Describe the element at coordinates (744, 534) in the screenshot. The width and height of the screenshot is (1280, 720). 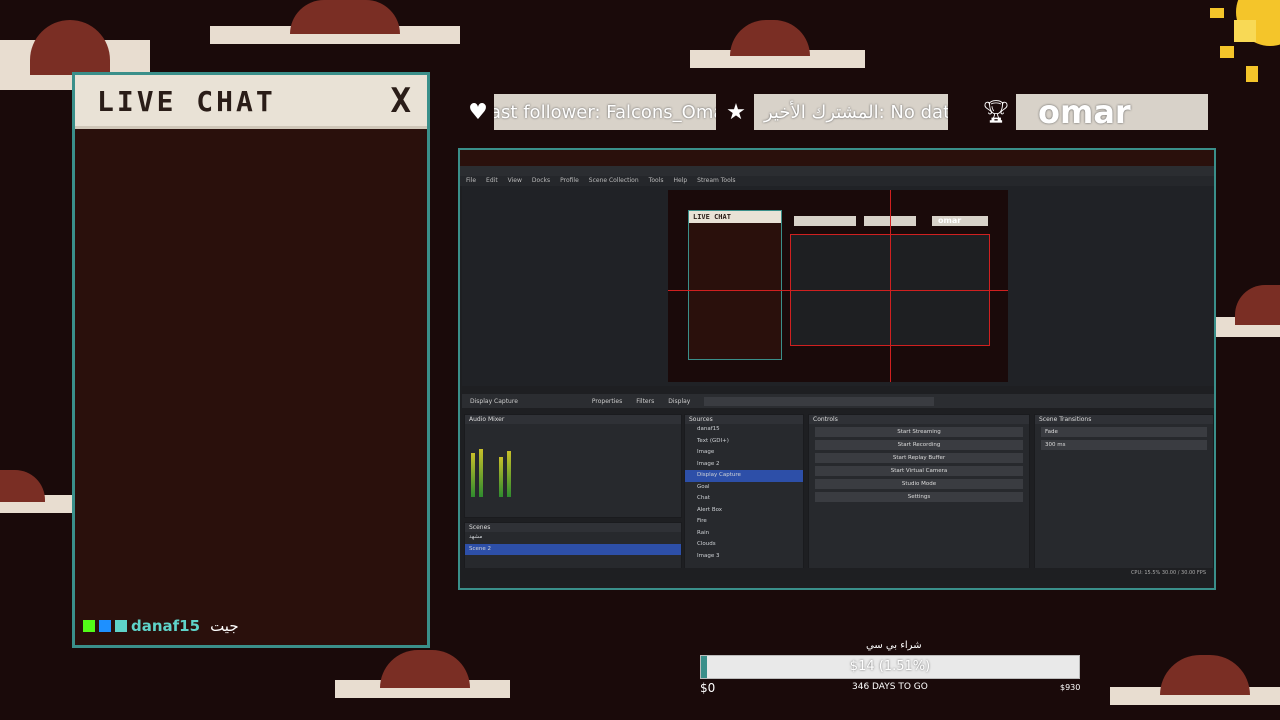
I see `source-item: Rain` at that location.